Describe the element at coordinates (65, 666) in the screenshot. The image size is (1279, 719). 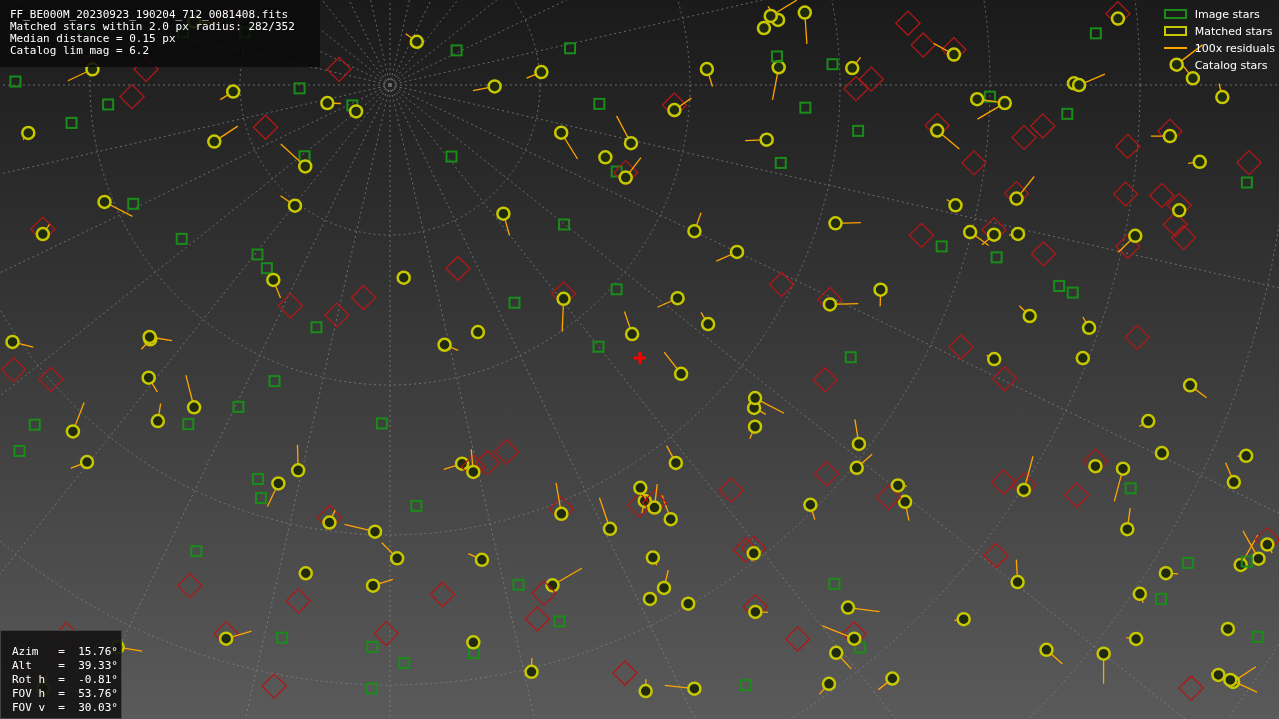
I see `pointing-text: Alt = 39.33°` at that location.